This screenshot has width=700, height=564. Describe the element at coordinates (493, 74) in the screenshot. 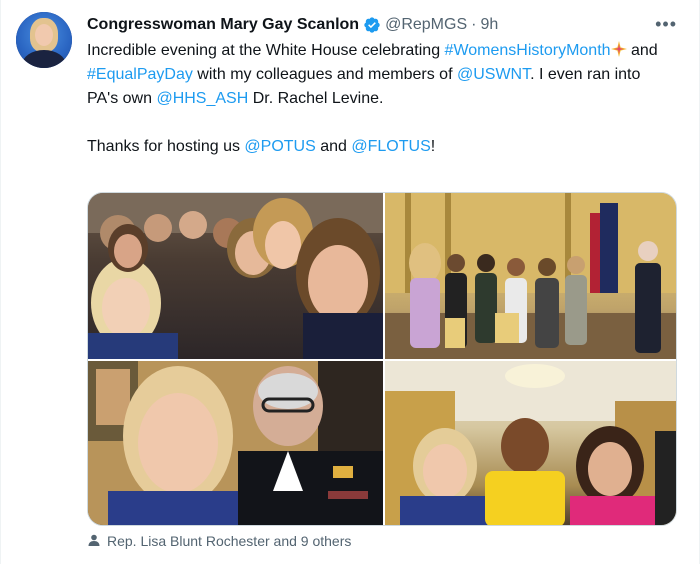

I see `mention-uswnt: @USWNT` at that location.